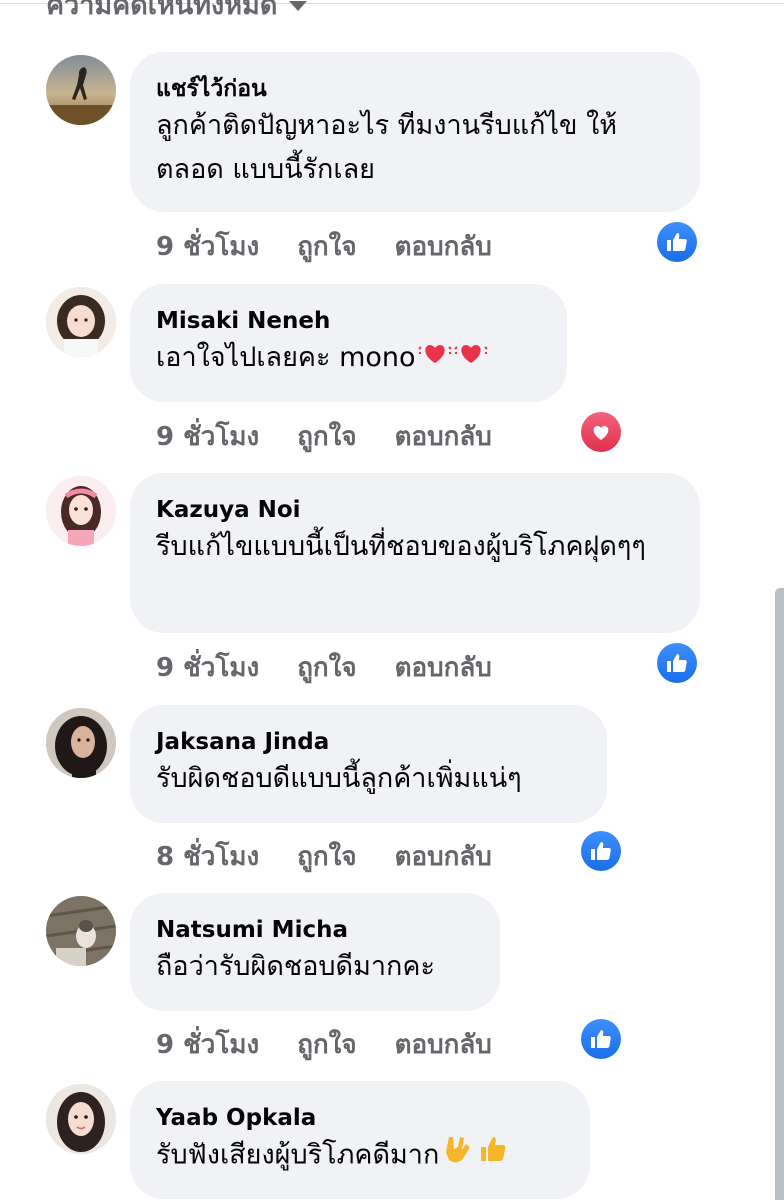  Describe the element at coordinates (415, 89) in the screenshot. I see `comment-author: แชร์ไว้ก่อน` at that location.